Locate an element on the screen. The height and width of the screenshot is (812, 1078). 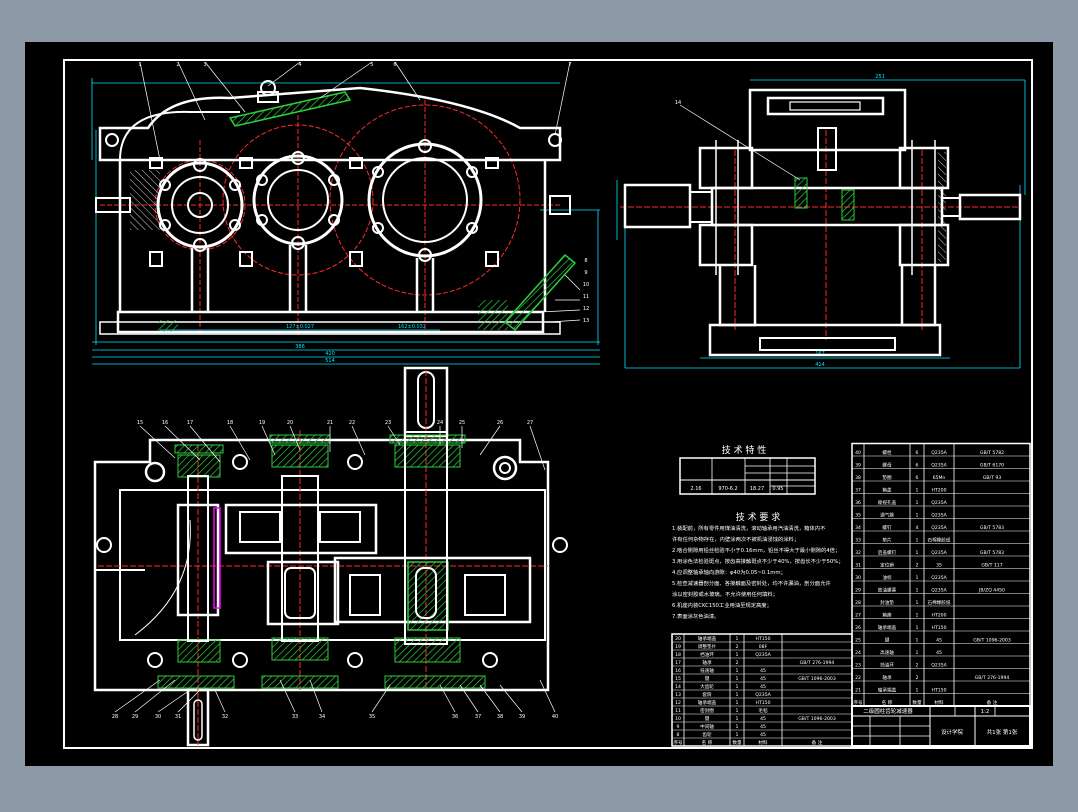
parts-list-cell: 24 is located at coordinates (858, 653).